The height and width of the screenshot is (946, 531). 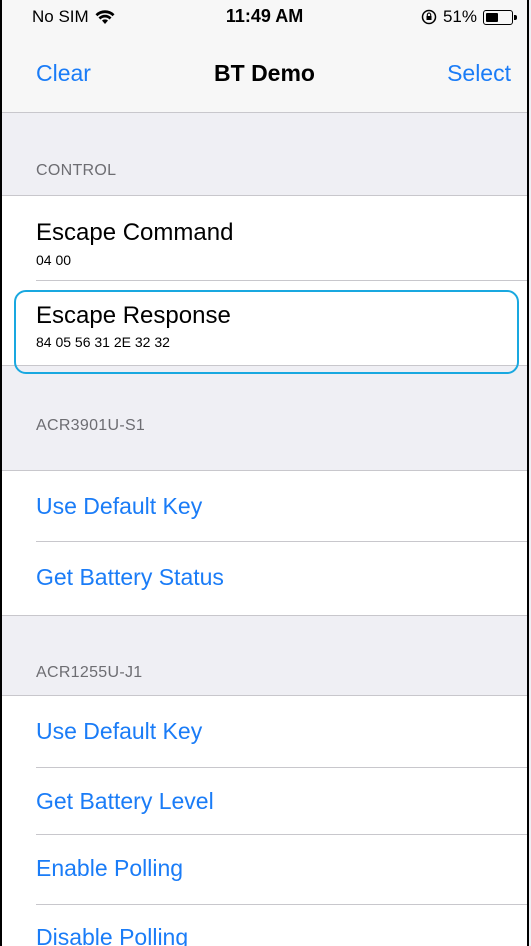 What do you see at coordinates (264, 323) in the screenshot?
I see `escape-response-row: Escape Response 84 05 56 31 2E 32 32` at bounding box center [264, 323].